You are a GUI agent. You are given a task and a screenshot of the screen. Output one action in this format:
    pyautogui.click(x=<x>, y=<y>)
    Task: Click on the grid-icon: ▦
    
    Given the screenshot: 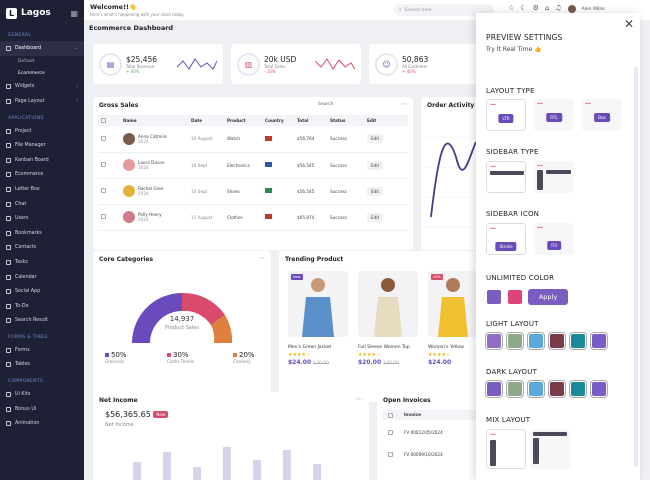 What is the action you would take?
    pyautogui.click(x=74, y=13)
    